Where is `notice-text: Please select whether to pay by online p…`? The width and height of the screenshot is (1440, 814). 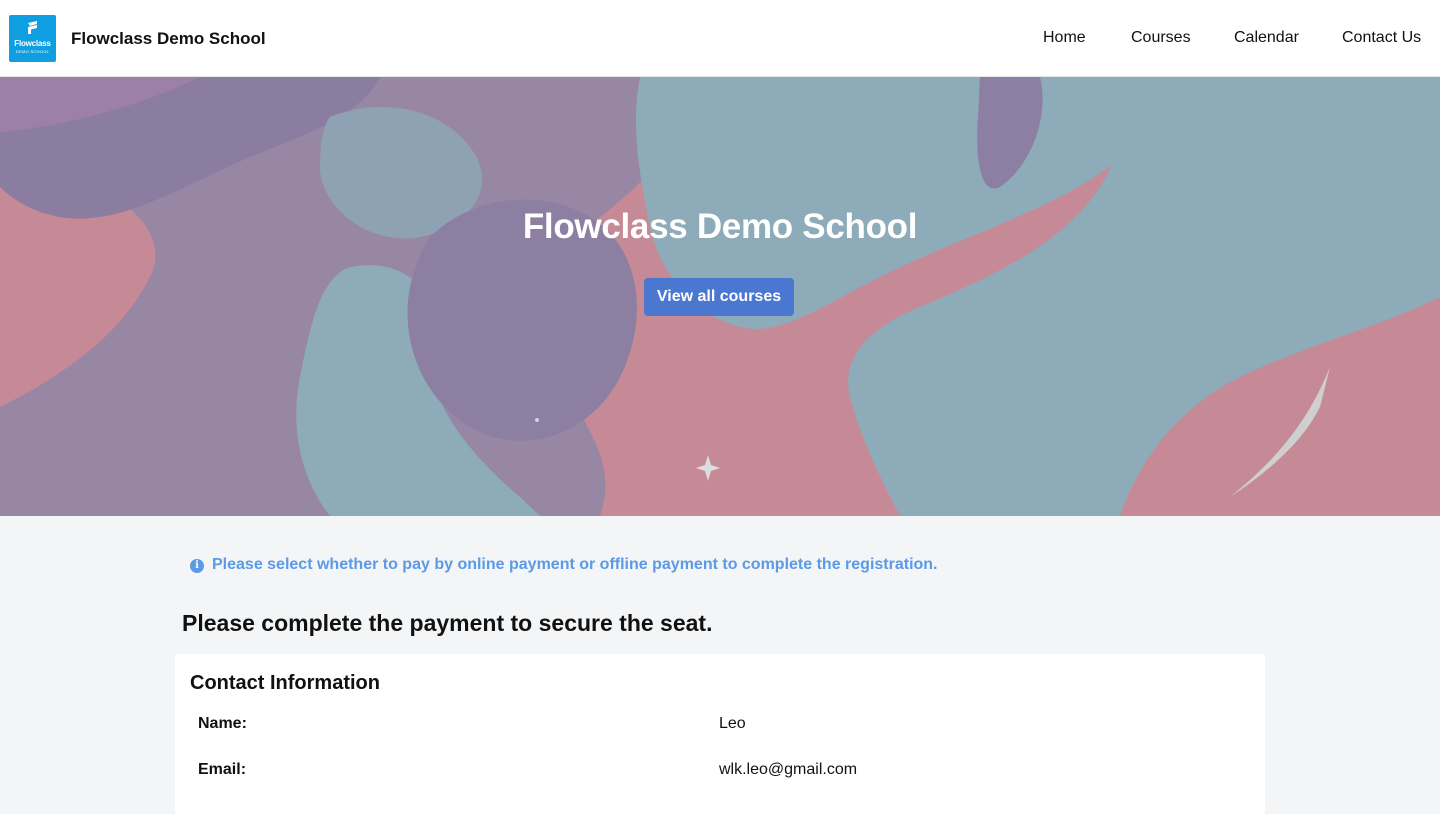 notice-text: Please select whether to pay by online p… is located at coordinates (575, 564).